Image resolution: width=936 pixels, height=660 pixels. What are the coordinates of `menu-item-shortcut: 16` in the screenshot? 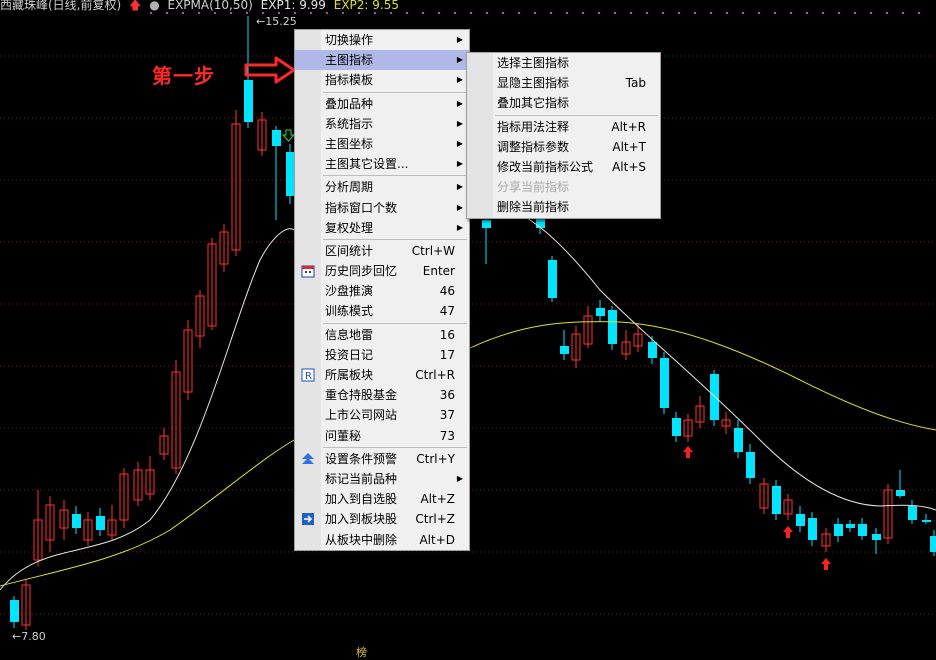 It's located at (447, 334).